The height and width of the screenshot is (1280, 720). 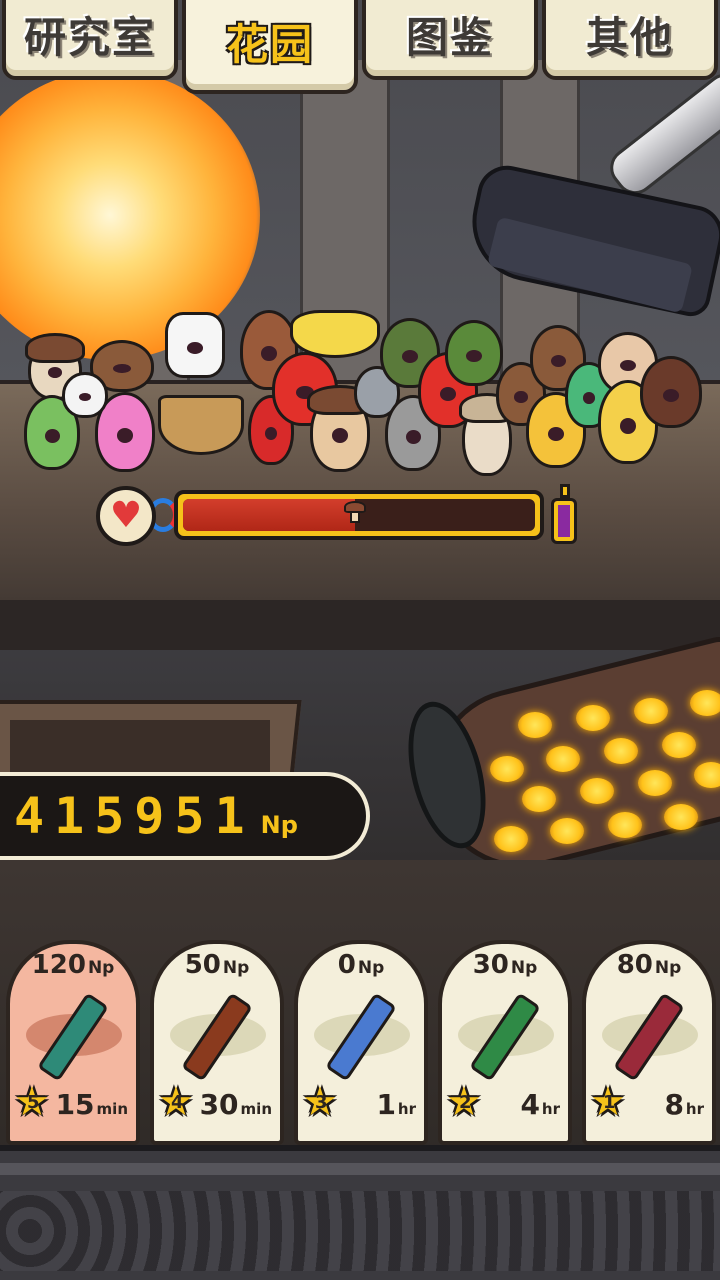 What do you see at coordinates (91, 1104) in the screenshot?
I see `card-time: 15 min` at bounding box center [91, 1104].